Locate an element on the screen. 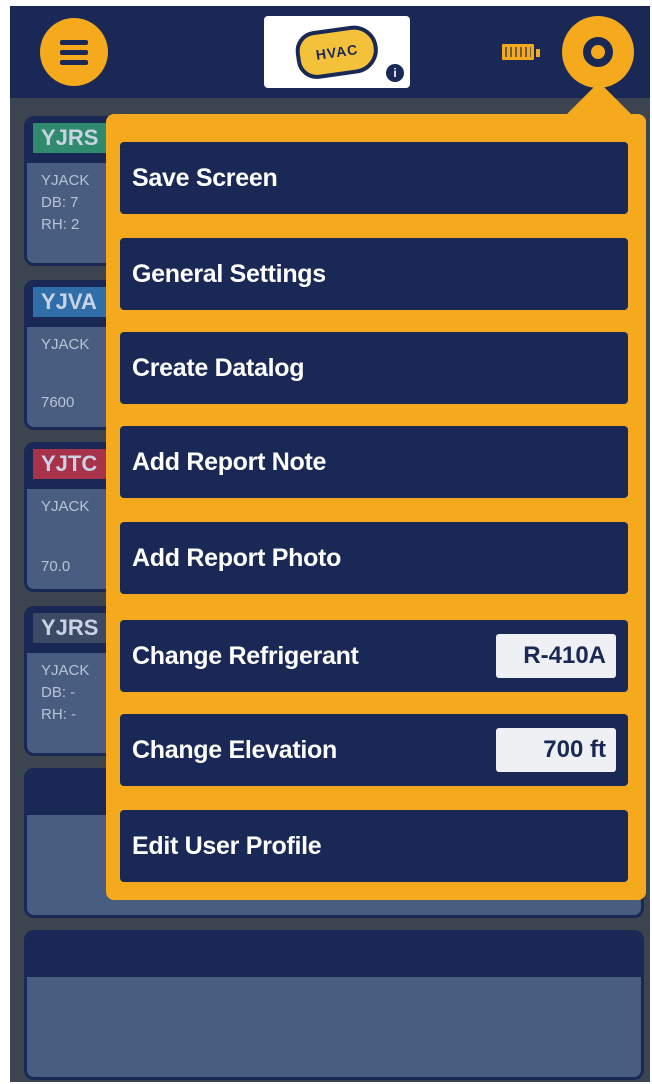 Image resolution: width=652 pixels, height=1084 pixels. app-header: HVAC i is located at coordinates (330, 52).